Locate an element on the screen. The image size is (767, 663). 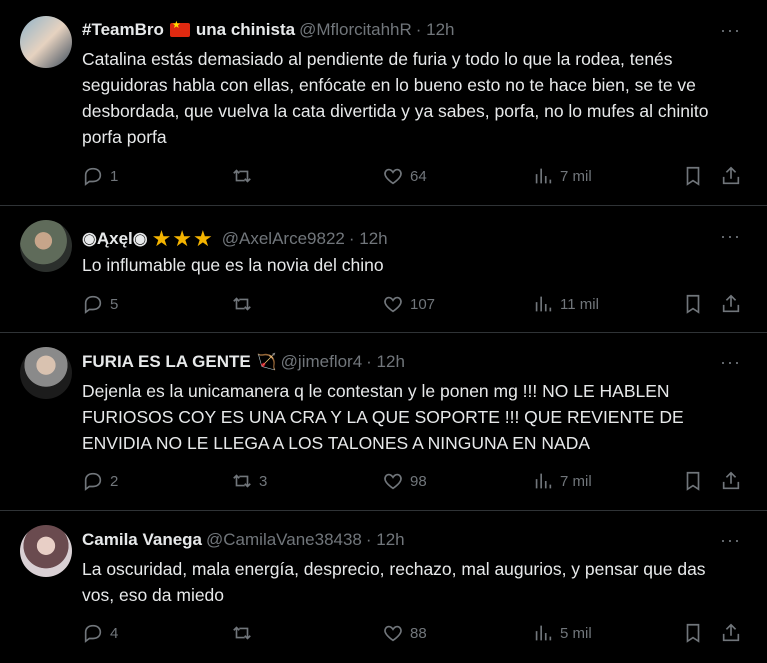
reply-button: 5 is located at coordinates (100, 304).